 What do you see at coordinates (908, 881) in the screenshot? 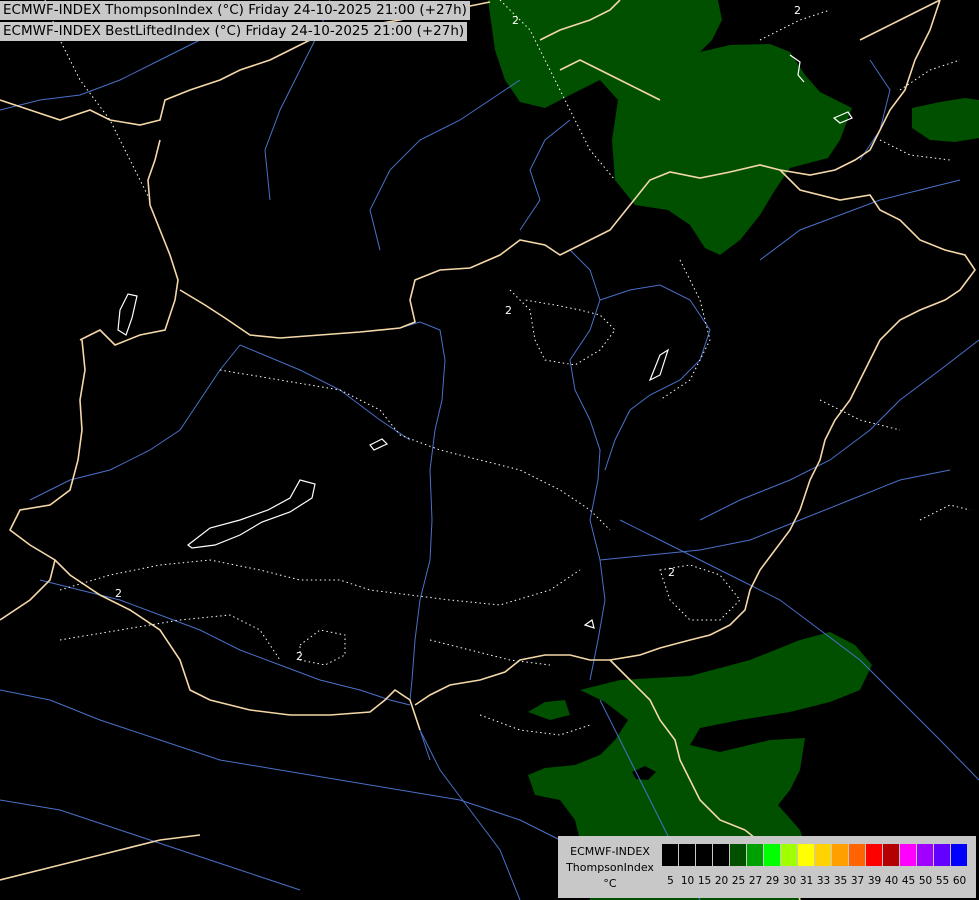
I see `legend-tick-label: 45` at bounding box center [908, 881].